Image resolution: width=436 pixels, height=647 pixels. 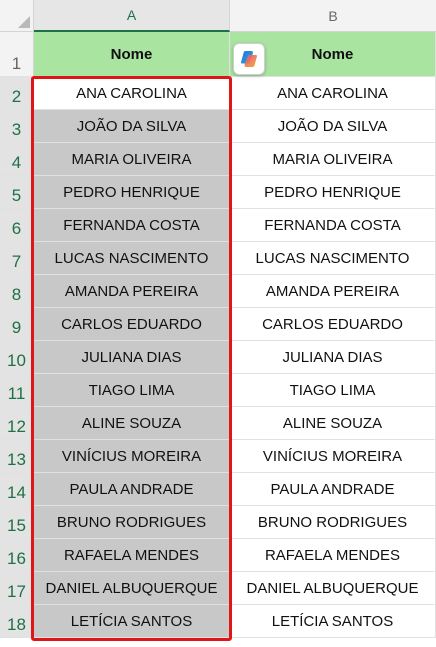 I want to click on row-header: 1, so click(x=17, y=54).